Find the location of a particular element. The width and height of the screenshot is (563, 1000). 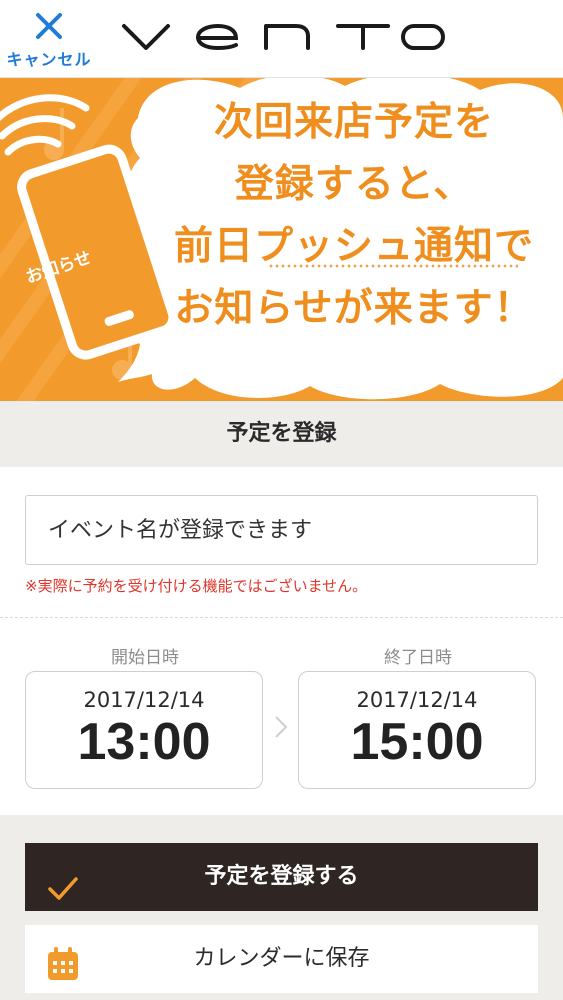

calendar-button-label: カレンダーに保存 is located at coordinates (281, 958).